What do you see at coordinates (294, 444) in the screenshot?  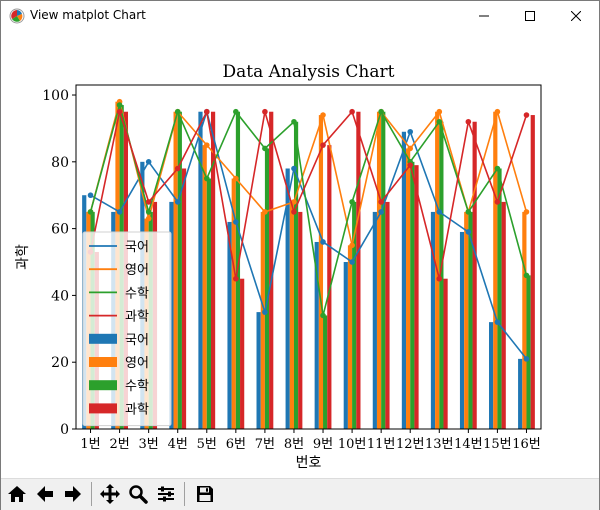 I see `x-tick-label: 8번` at bounding box center [294, 444].